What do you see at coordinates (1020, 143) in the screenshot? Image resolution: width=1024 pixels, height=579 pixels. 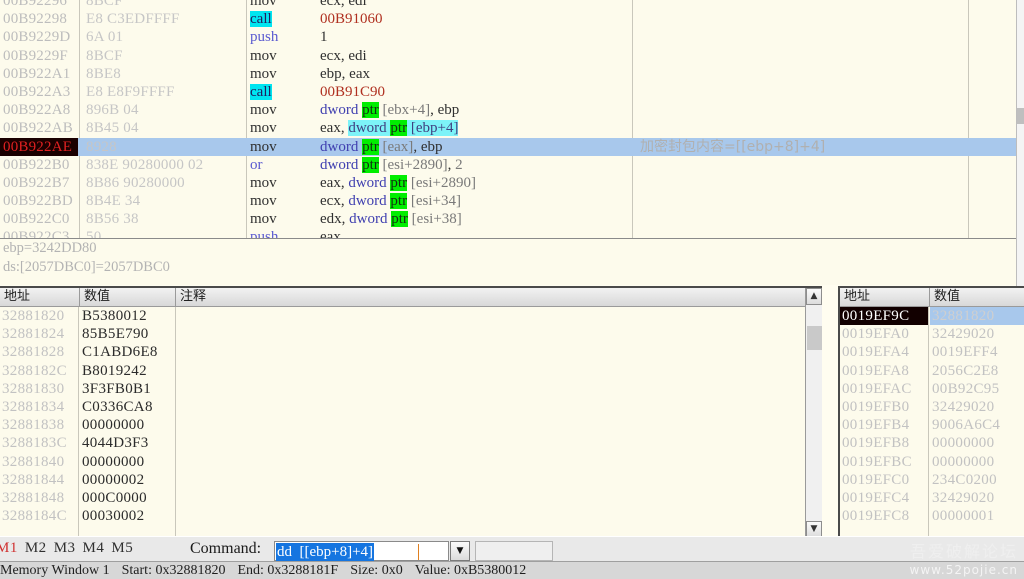 I see `disassembly-scrollbar` at bounding box center [1020, 143].